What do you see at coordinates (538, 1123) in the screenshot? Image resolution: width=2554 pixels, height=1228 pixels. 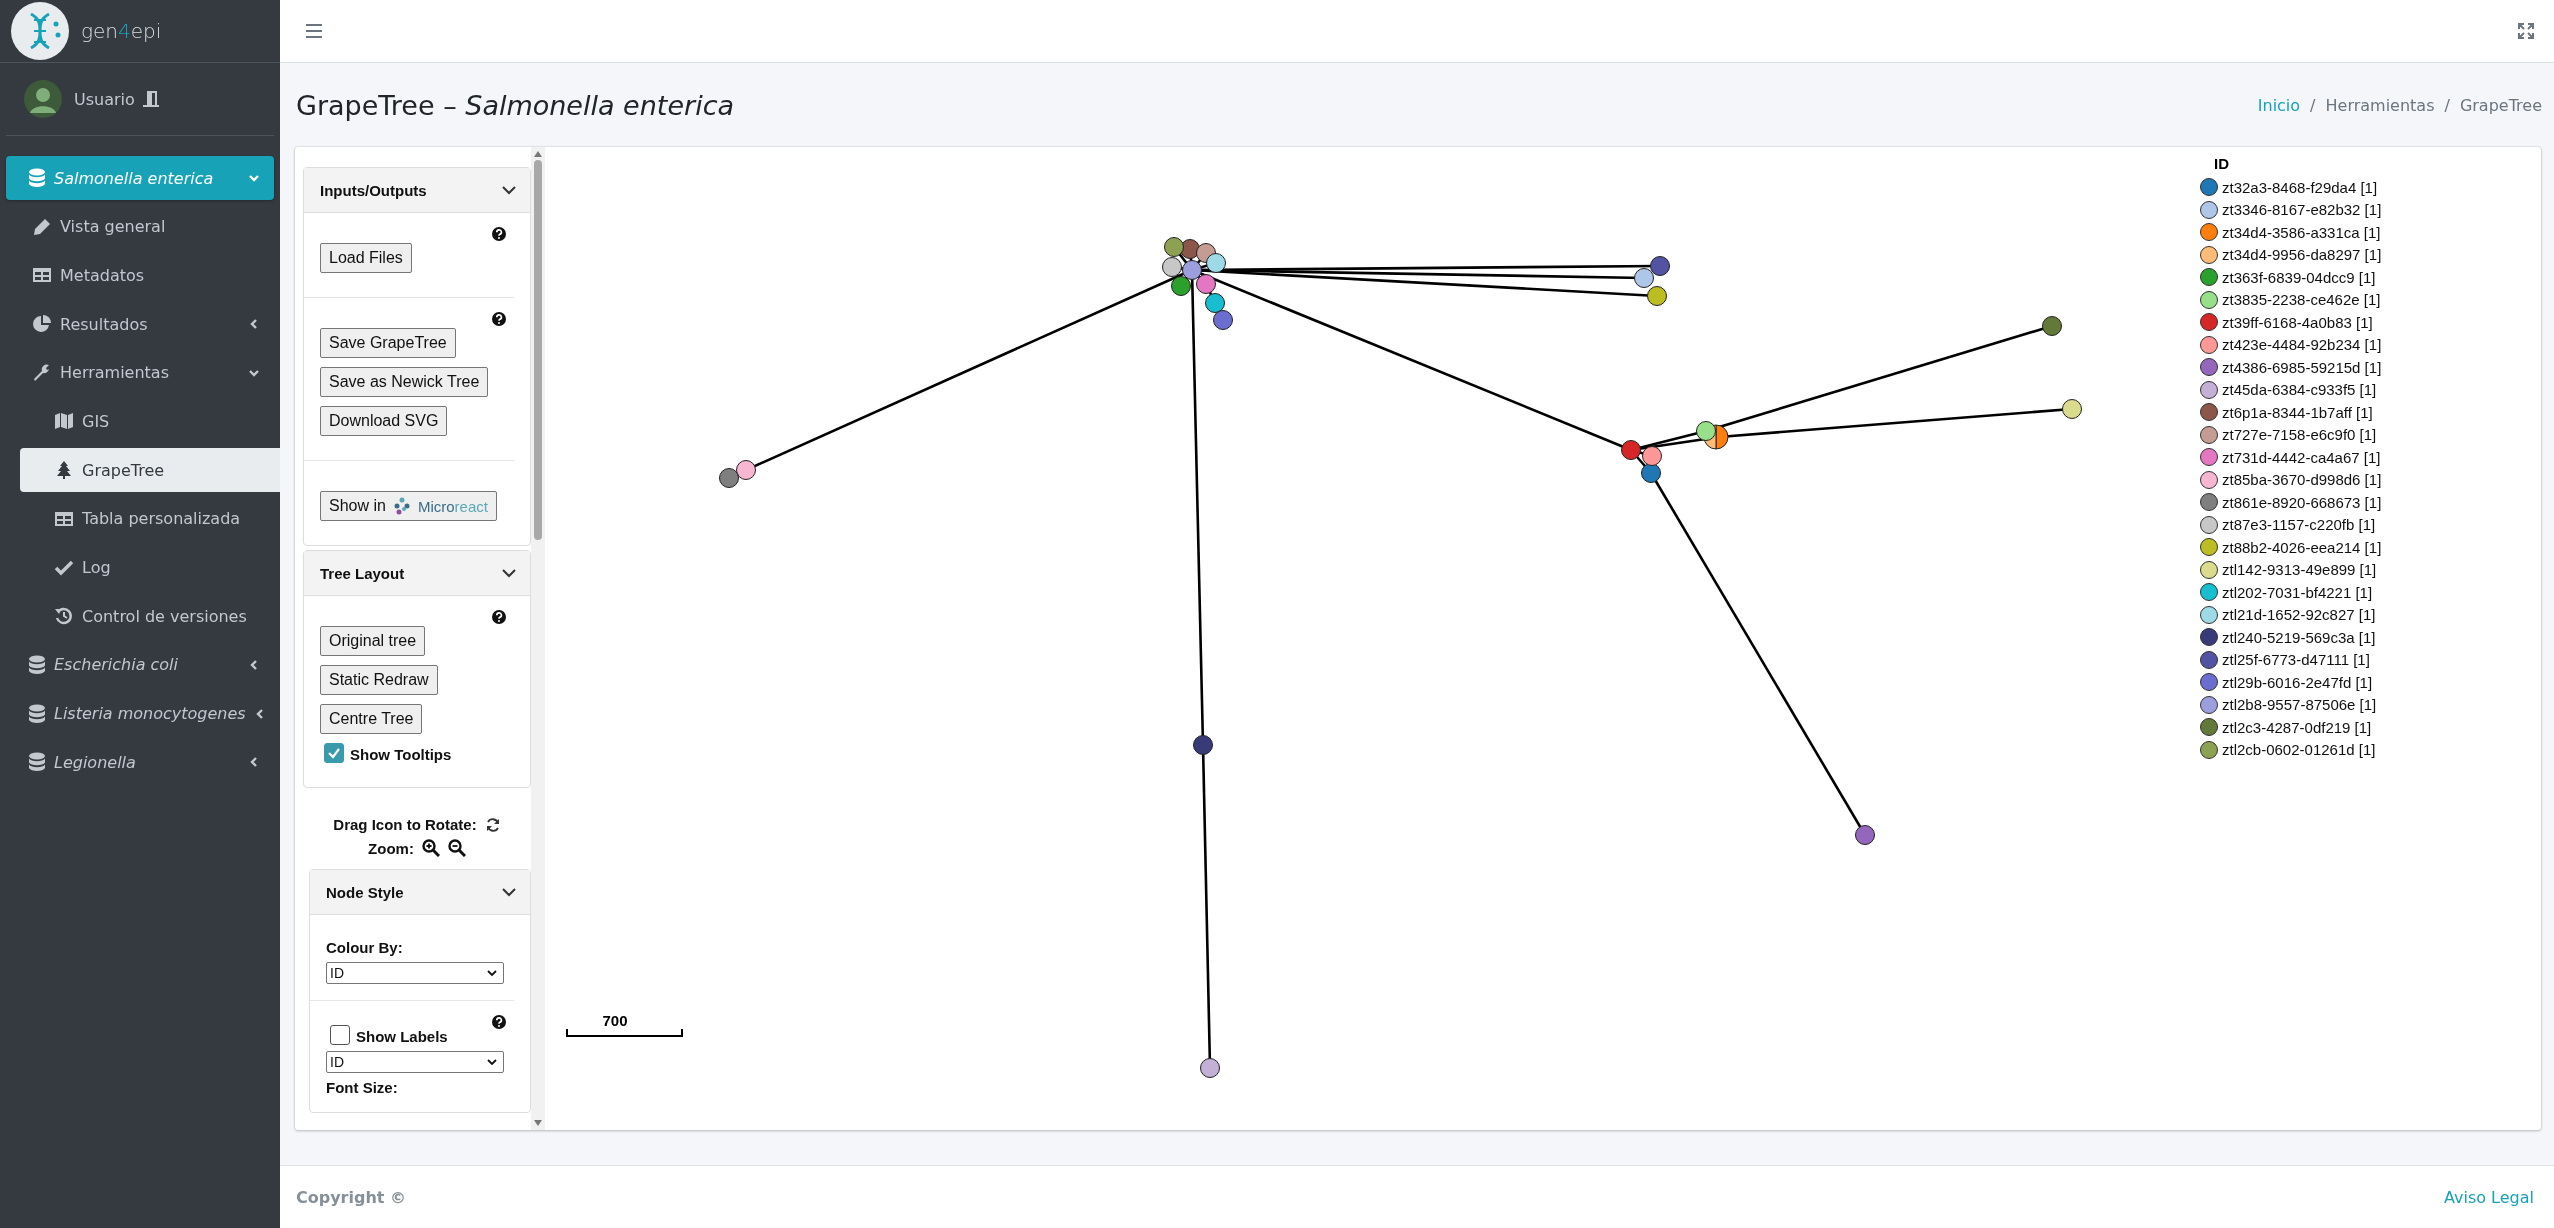 I see `scroll-down-icon` at bounding box center [538, 1123].